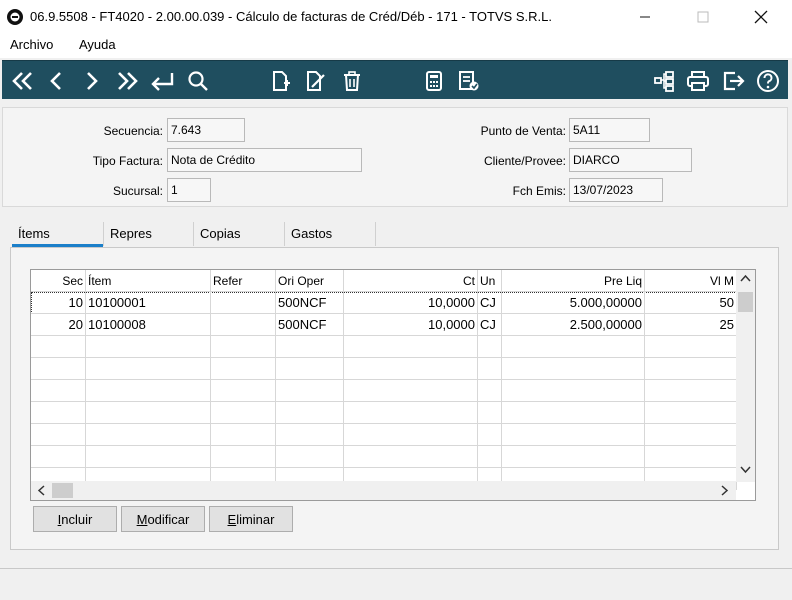  I want to click on cell-ori-oper: 500NCF, so click(310, 303).